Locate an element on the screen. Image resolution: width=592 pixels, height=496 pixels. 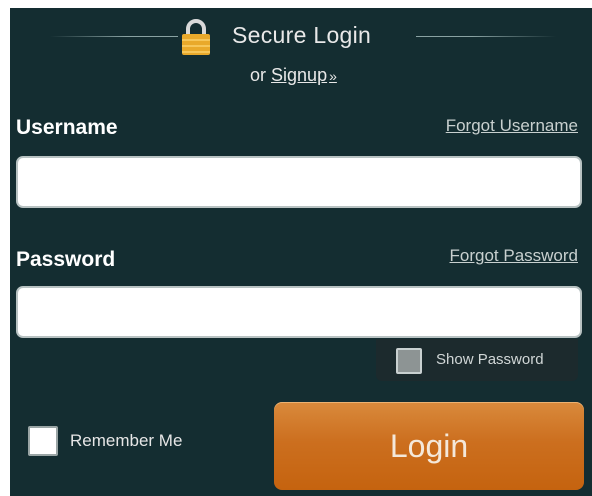
password-label: Password is located at coordinates (66, 259).